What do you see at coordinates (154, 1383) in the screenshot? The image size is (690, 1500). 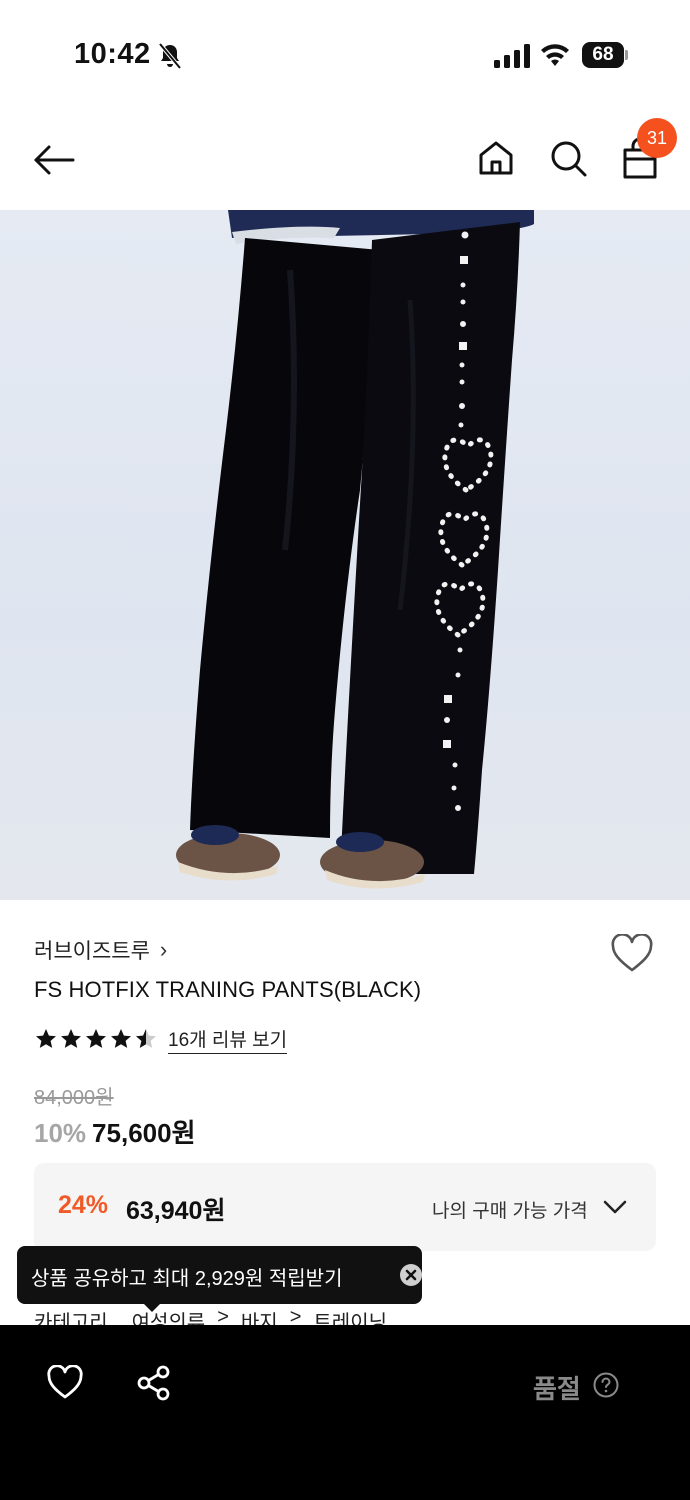 I see `share-icon` at bounding box center [154, 1383].